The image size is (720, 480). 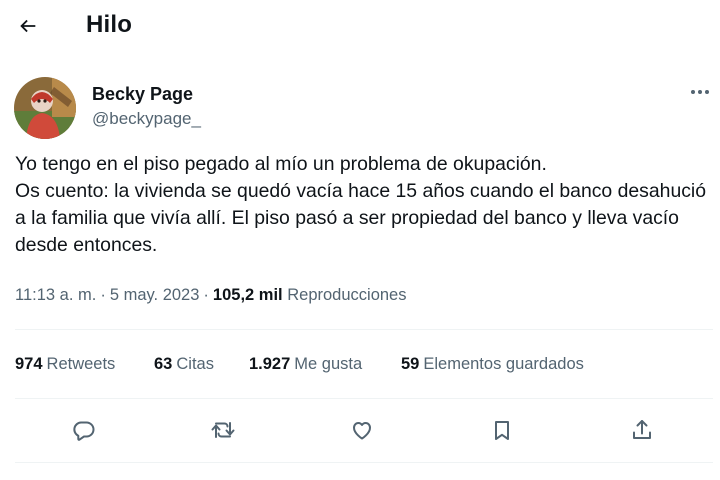 I want to click on retweets-count: 974, so click(x=29, y=364).